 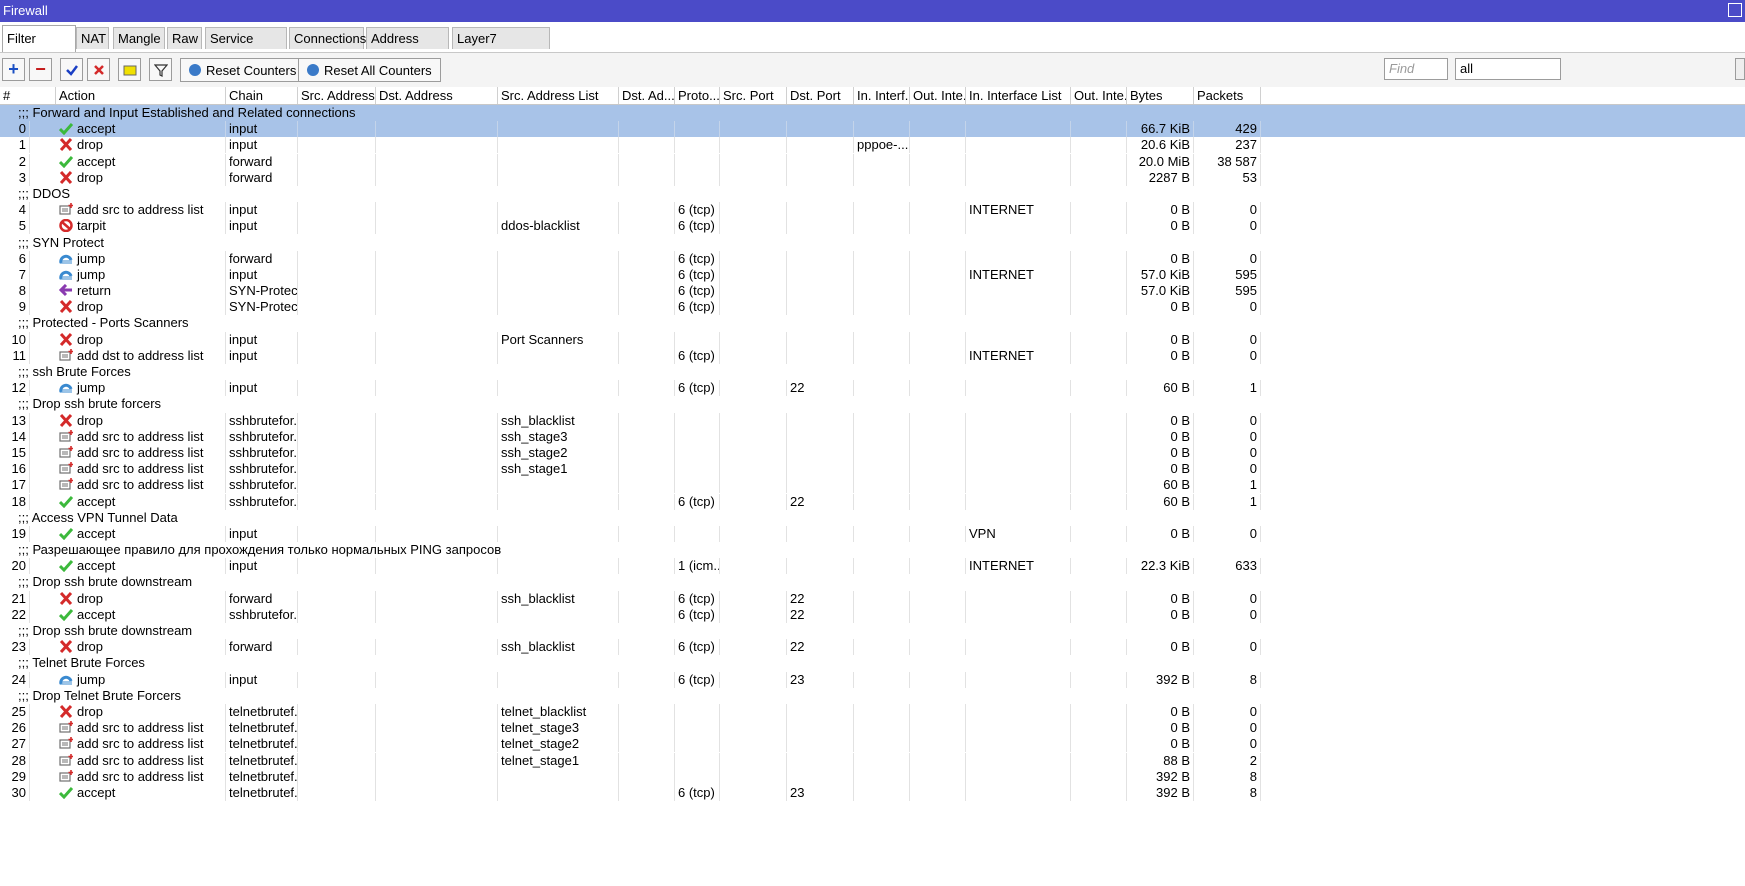 What do you see at coordinates (369, 70) in the screenshot?
I see `reset-all-counters-button: Reset All Counters` at bounding box center [369, 70].